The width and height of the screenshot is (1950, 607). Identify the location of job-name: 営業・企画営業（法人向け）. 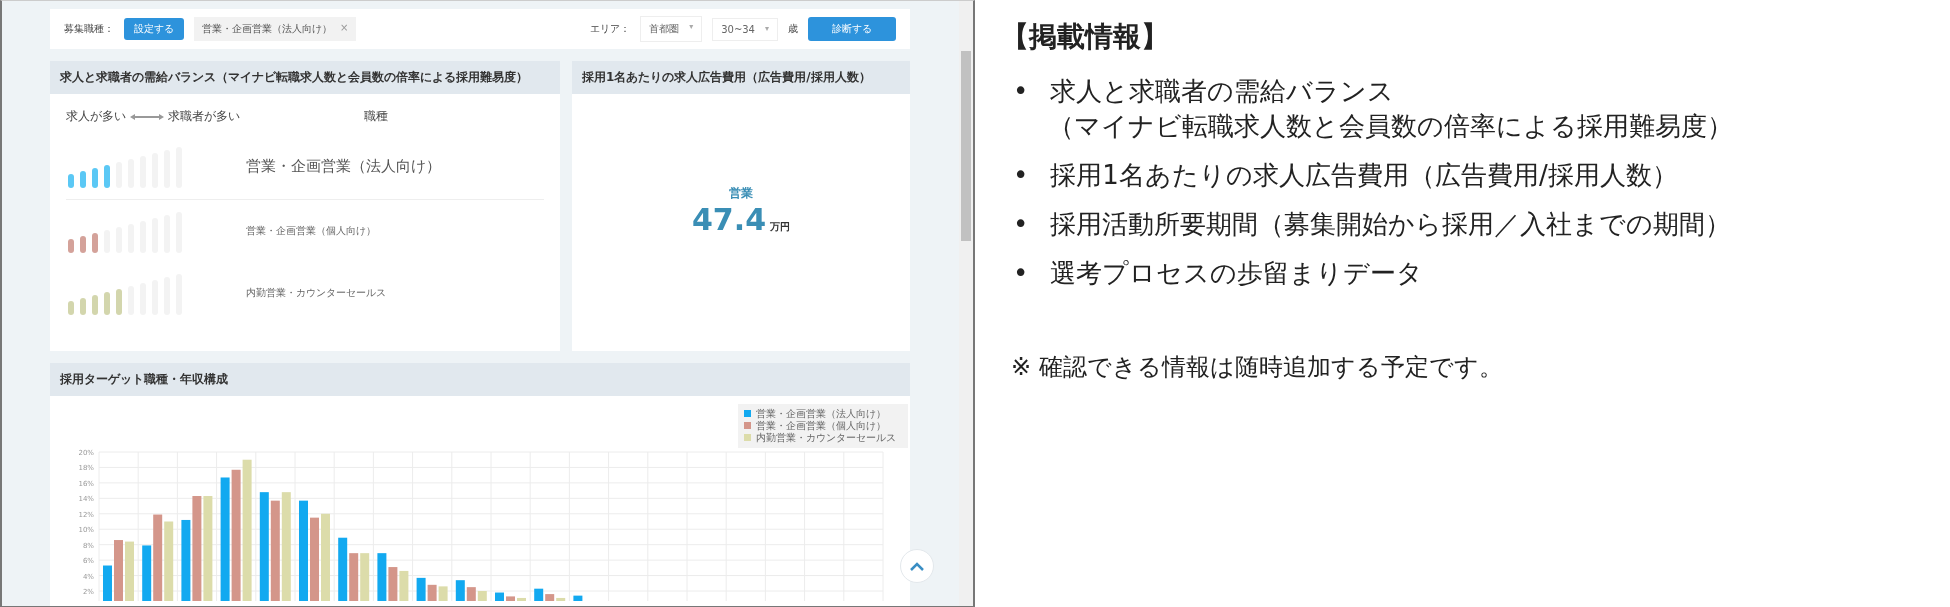
(343, 166).